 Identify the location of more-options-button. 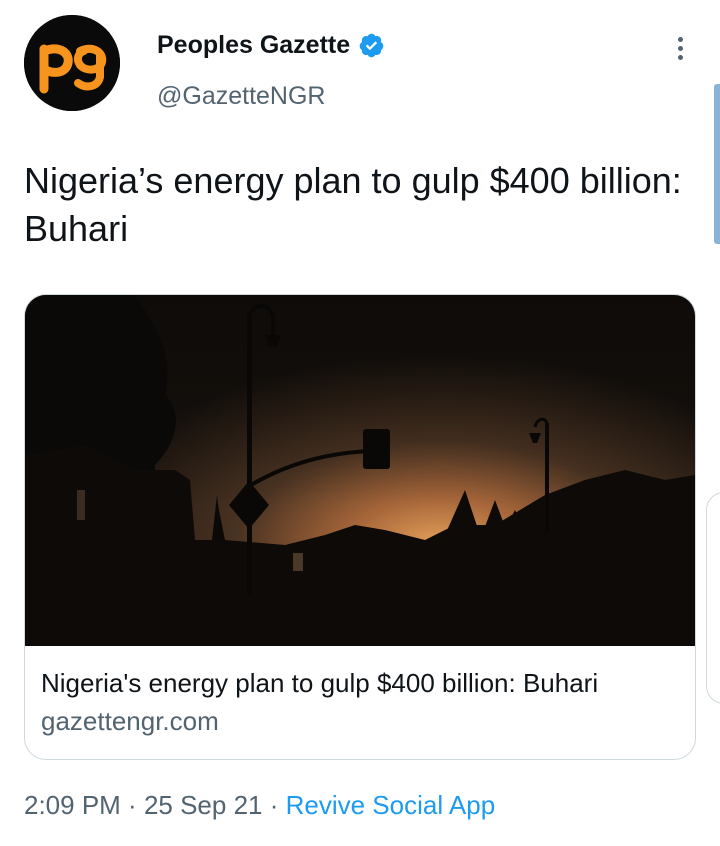
(680, 48).